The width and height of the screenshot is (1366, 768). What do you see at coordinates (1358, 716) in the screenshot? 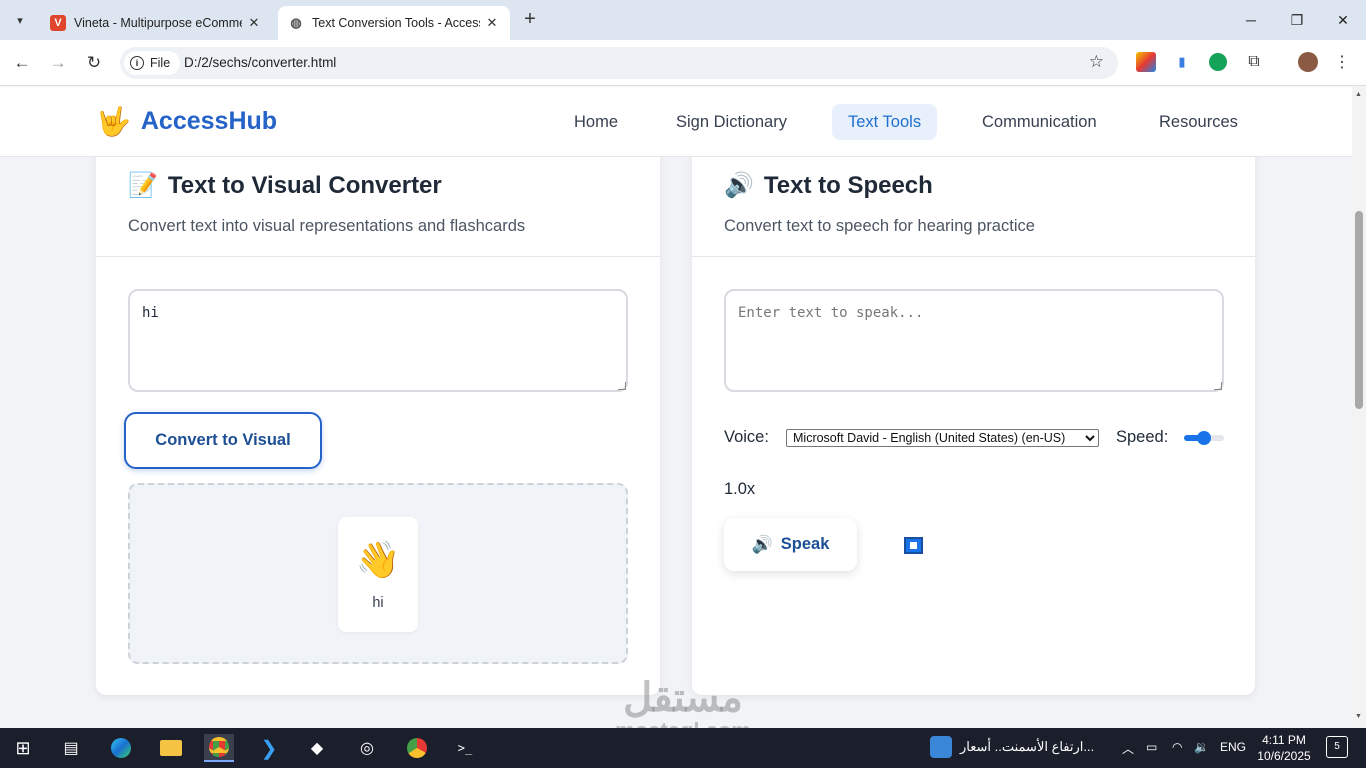
I see `scroll-down-icon: ▼` at bounding box center [1358, 716].